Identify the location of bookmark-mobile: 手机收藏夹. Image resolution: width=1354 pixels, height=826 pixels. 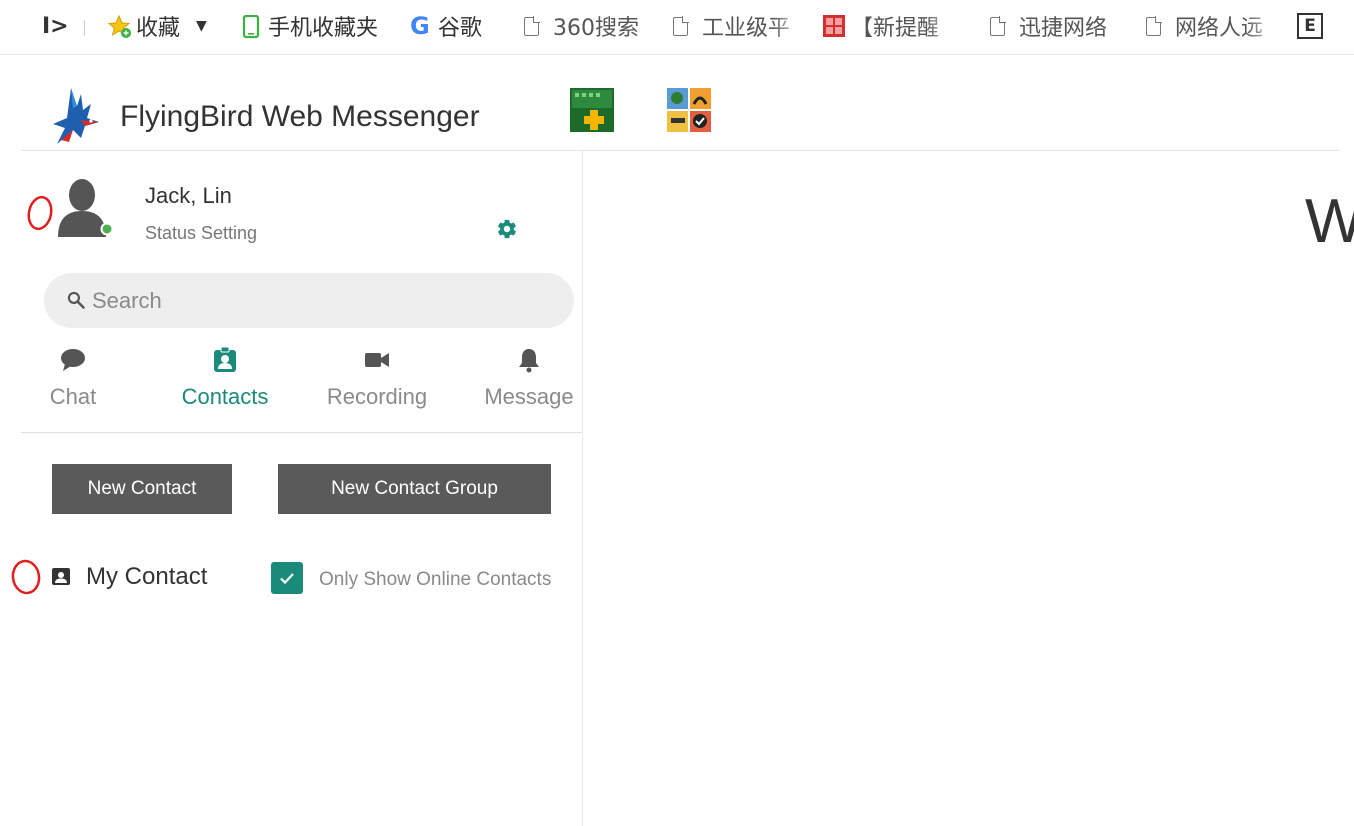
(309, 26).